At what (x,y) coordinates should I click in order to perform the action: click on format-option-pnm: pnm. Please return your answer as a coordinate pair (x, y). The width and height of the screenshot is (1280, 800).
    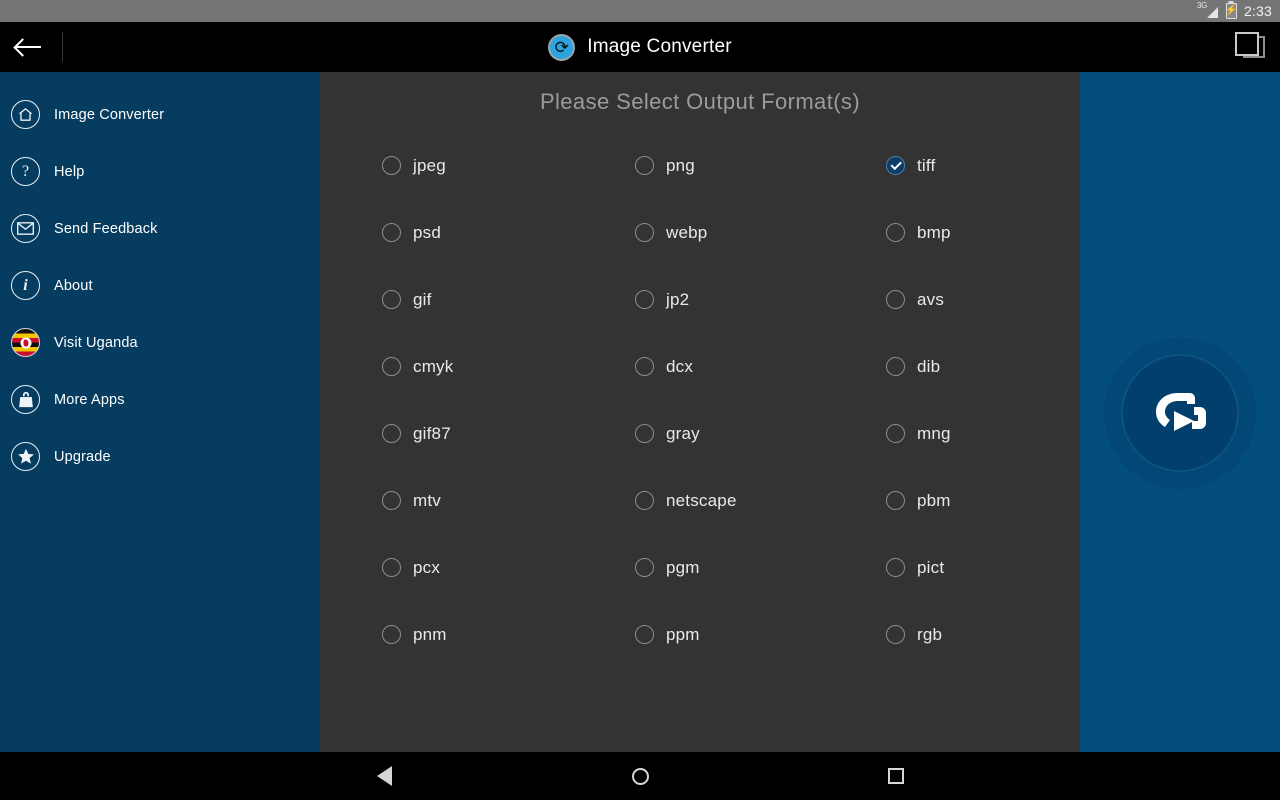
    Looking at the image, I should click on (446, 634).